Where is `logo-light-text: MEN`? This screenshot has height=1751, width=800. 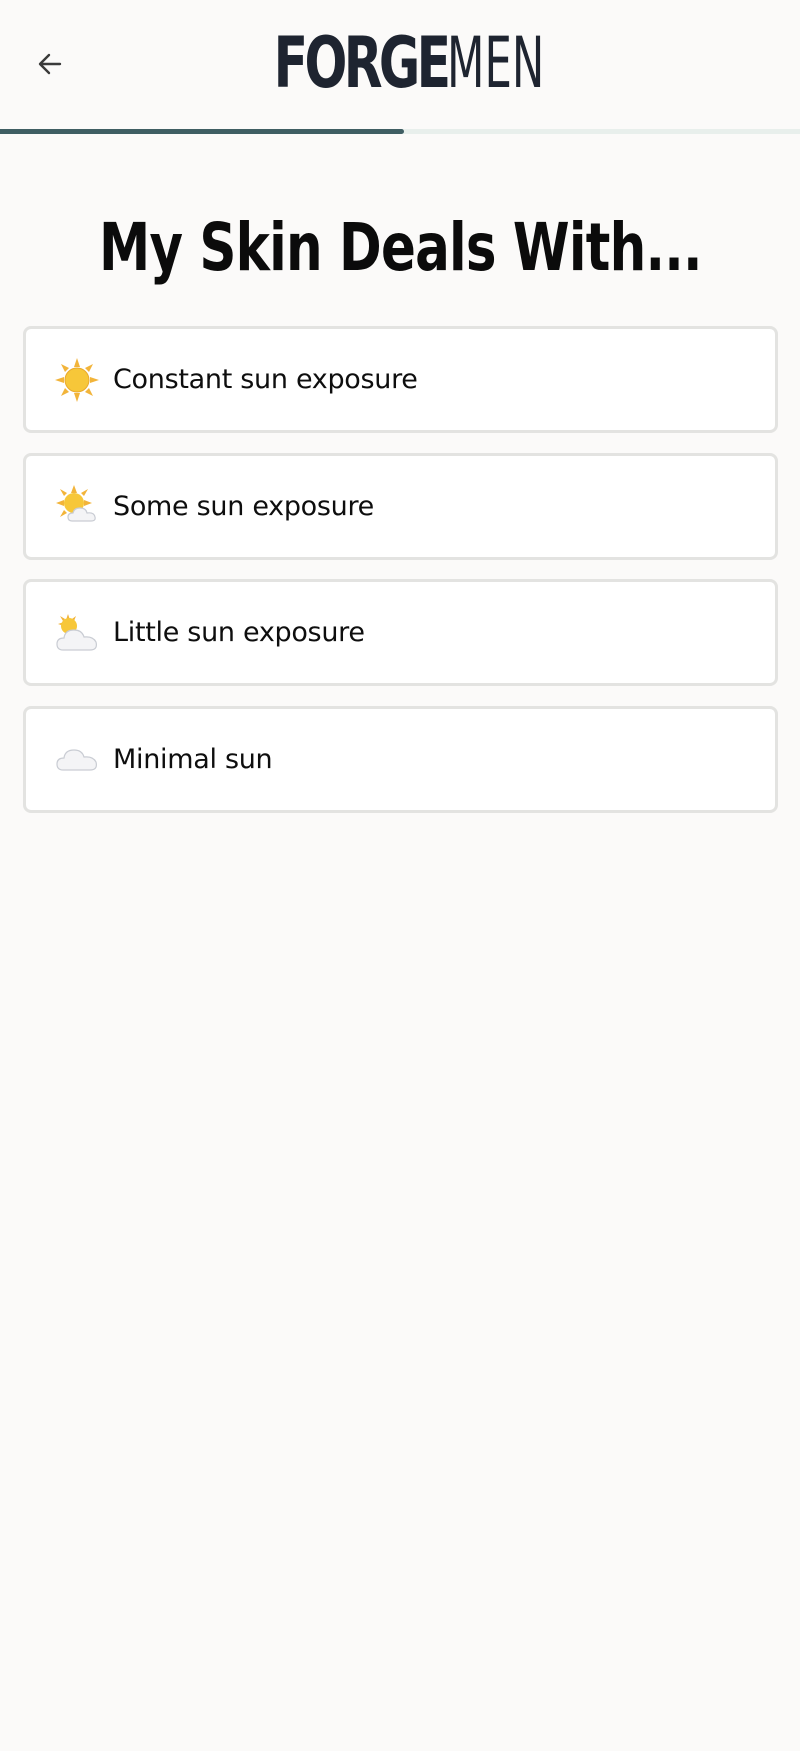 logo-light-text: MEN is located at coordinates (496, 63).